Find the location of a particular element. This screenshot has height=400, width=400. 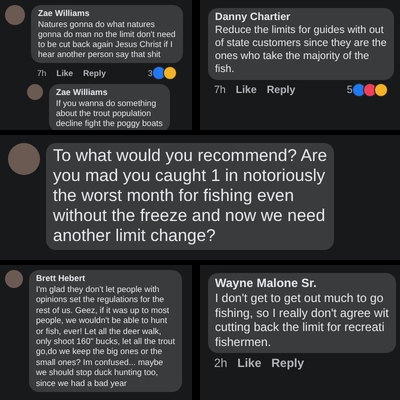

reaction-count: 5 is located at coordinates (349, 90).